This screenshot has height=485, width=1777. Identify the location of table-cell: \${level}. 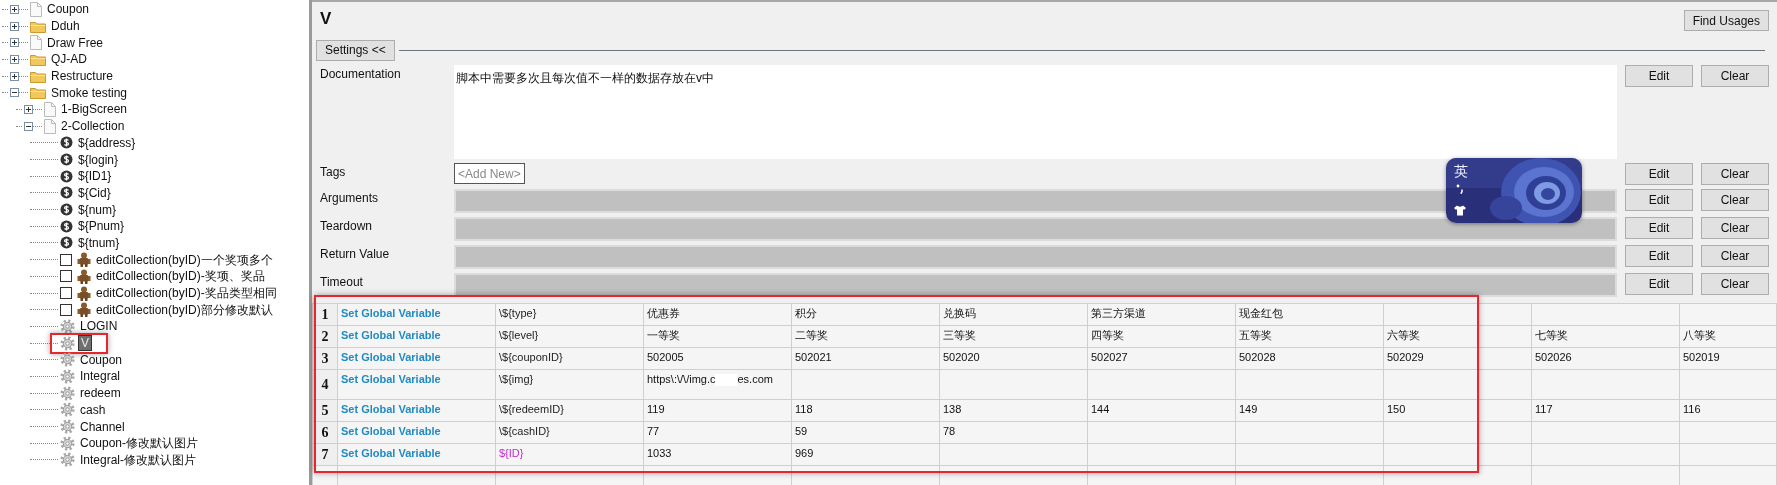
(569, 336).